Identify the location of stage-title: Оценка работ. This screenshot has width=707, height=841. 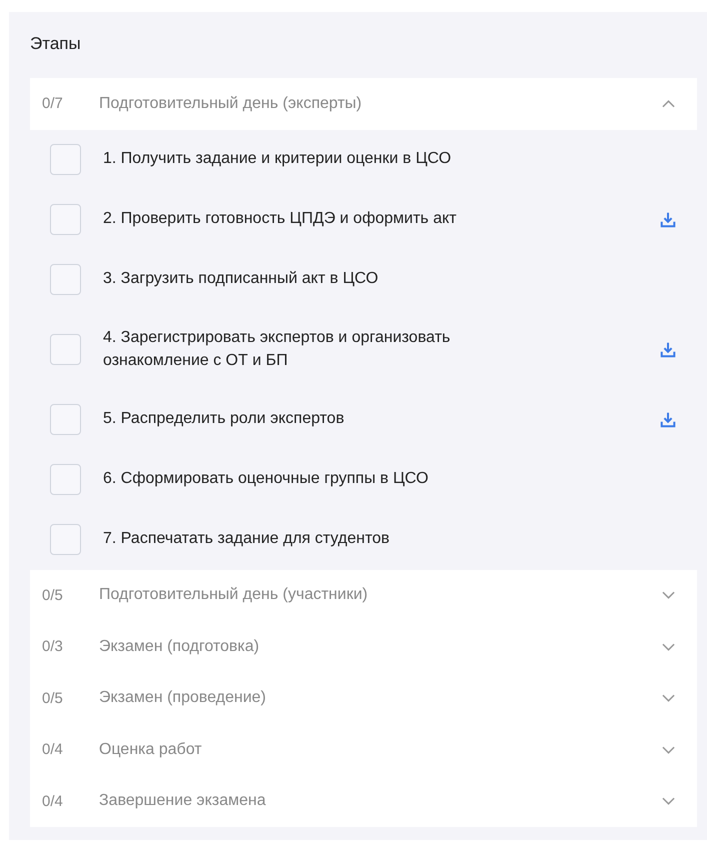
(380, 749).